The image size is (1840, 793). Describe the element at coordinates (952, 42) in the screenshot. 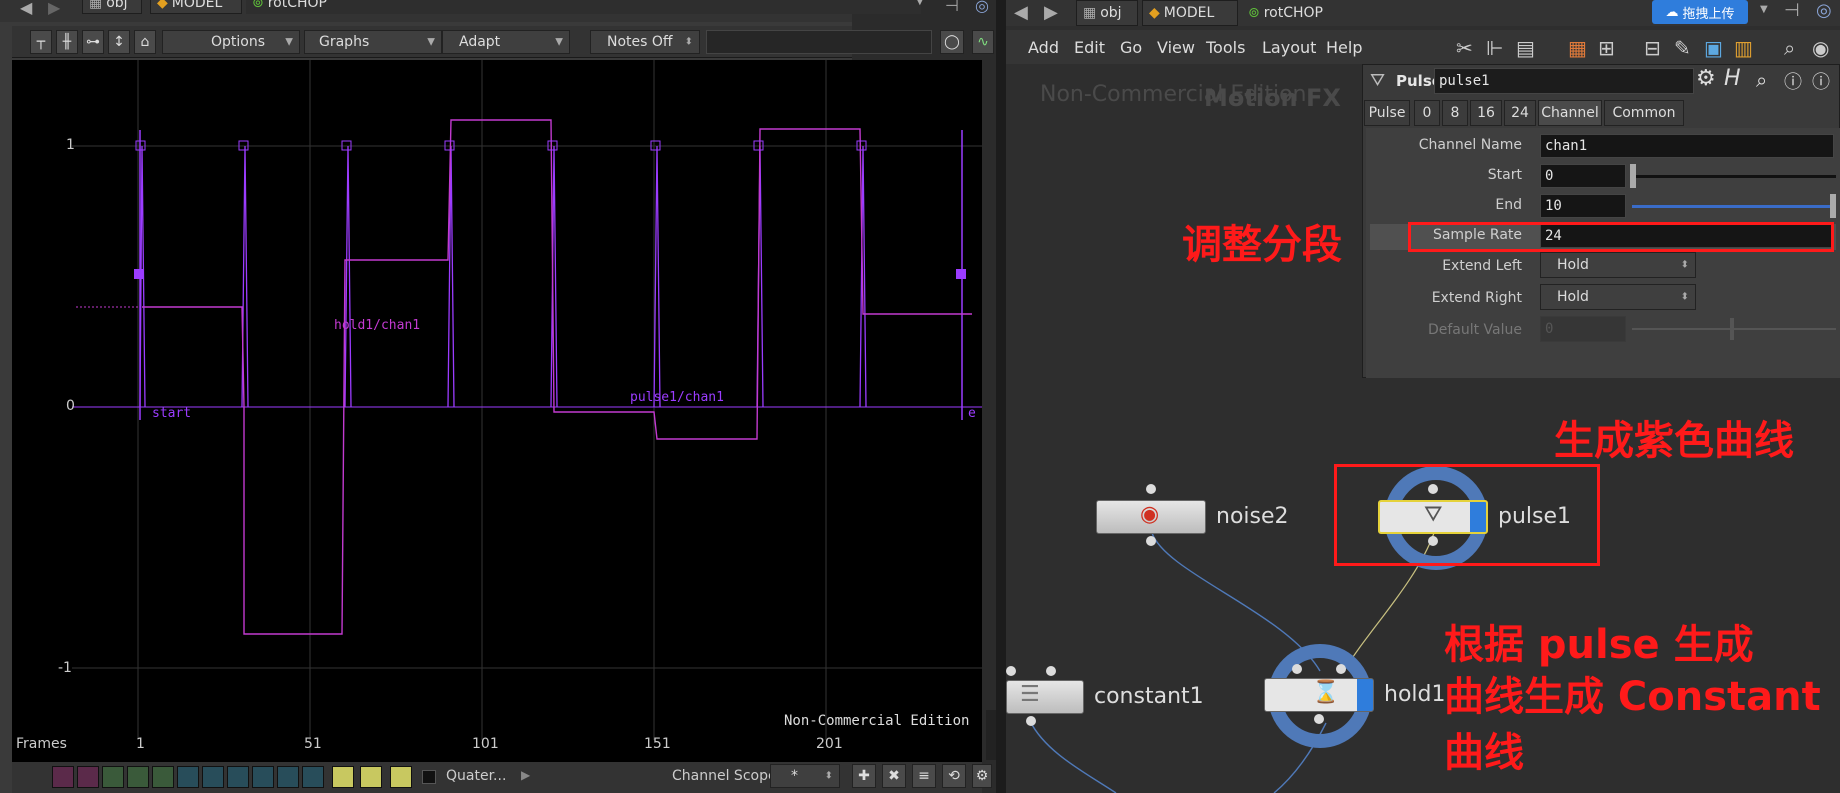

I see `record-button: ◯` at that location.